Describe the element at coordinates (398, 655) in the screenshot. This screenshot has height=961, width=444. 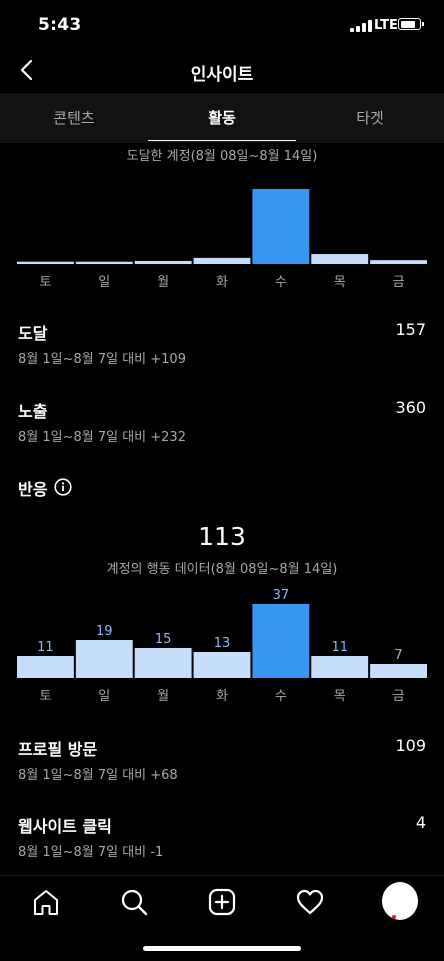
I see `chart-data-label-6: 7` at that location.